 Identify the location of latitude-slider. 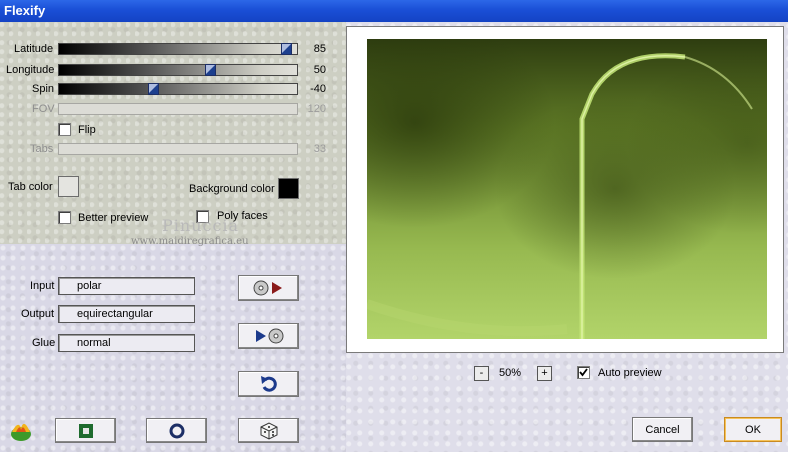
(178, 49).